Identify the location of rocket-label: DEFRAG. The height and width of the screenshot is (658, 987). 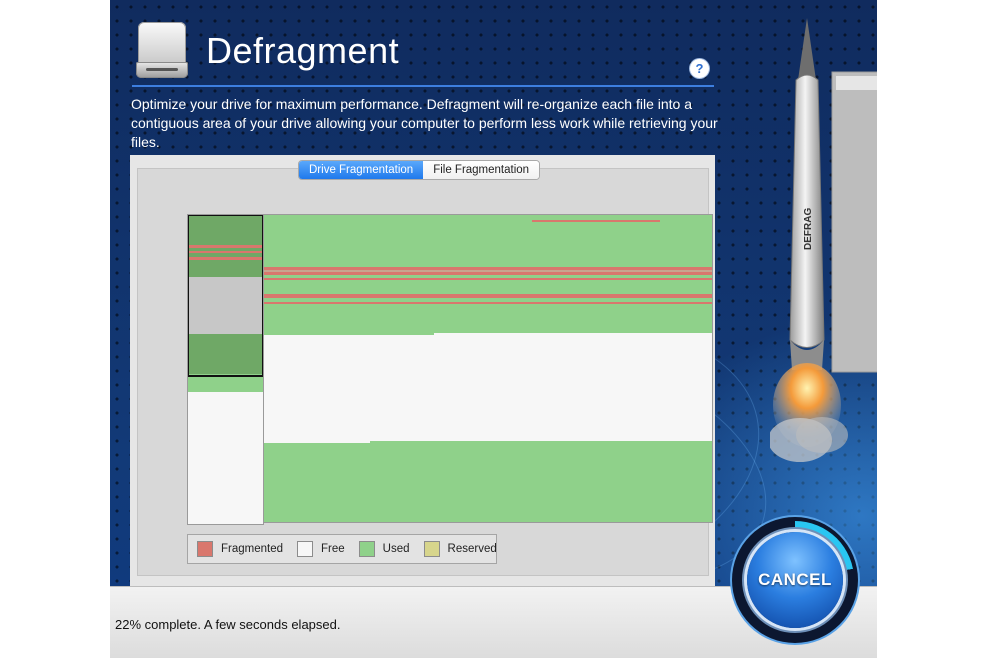
(808, 229).